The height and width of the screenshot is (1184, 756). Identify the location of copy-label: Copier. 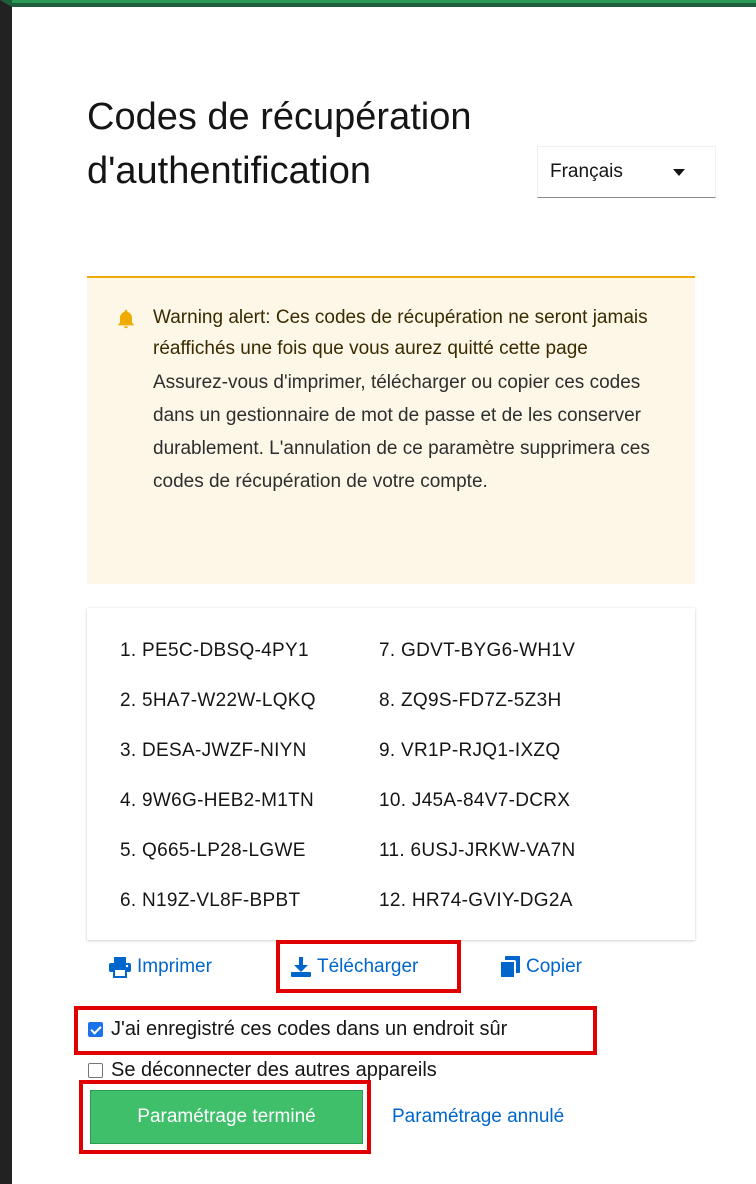
(554, 966).